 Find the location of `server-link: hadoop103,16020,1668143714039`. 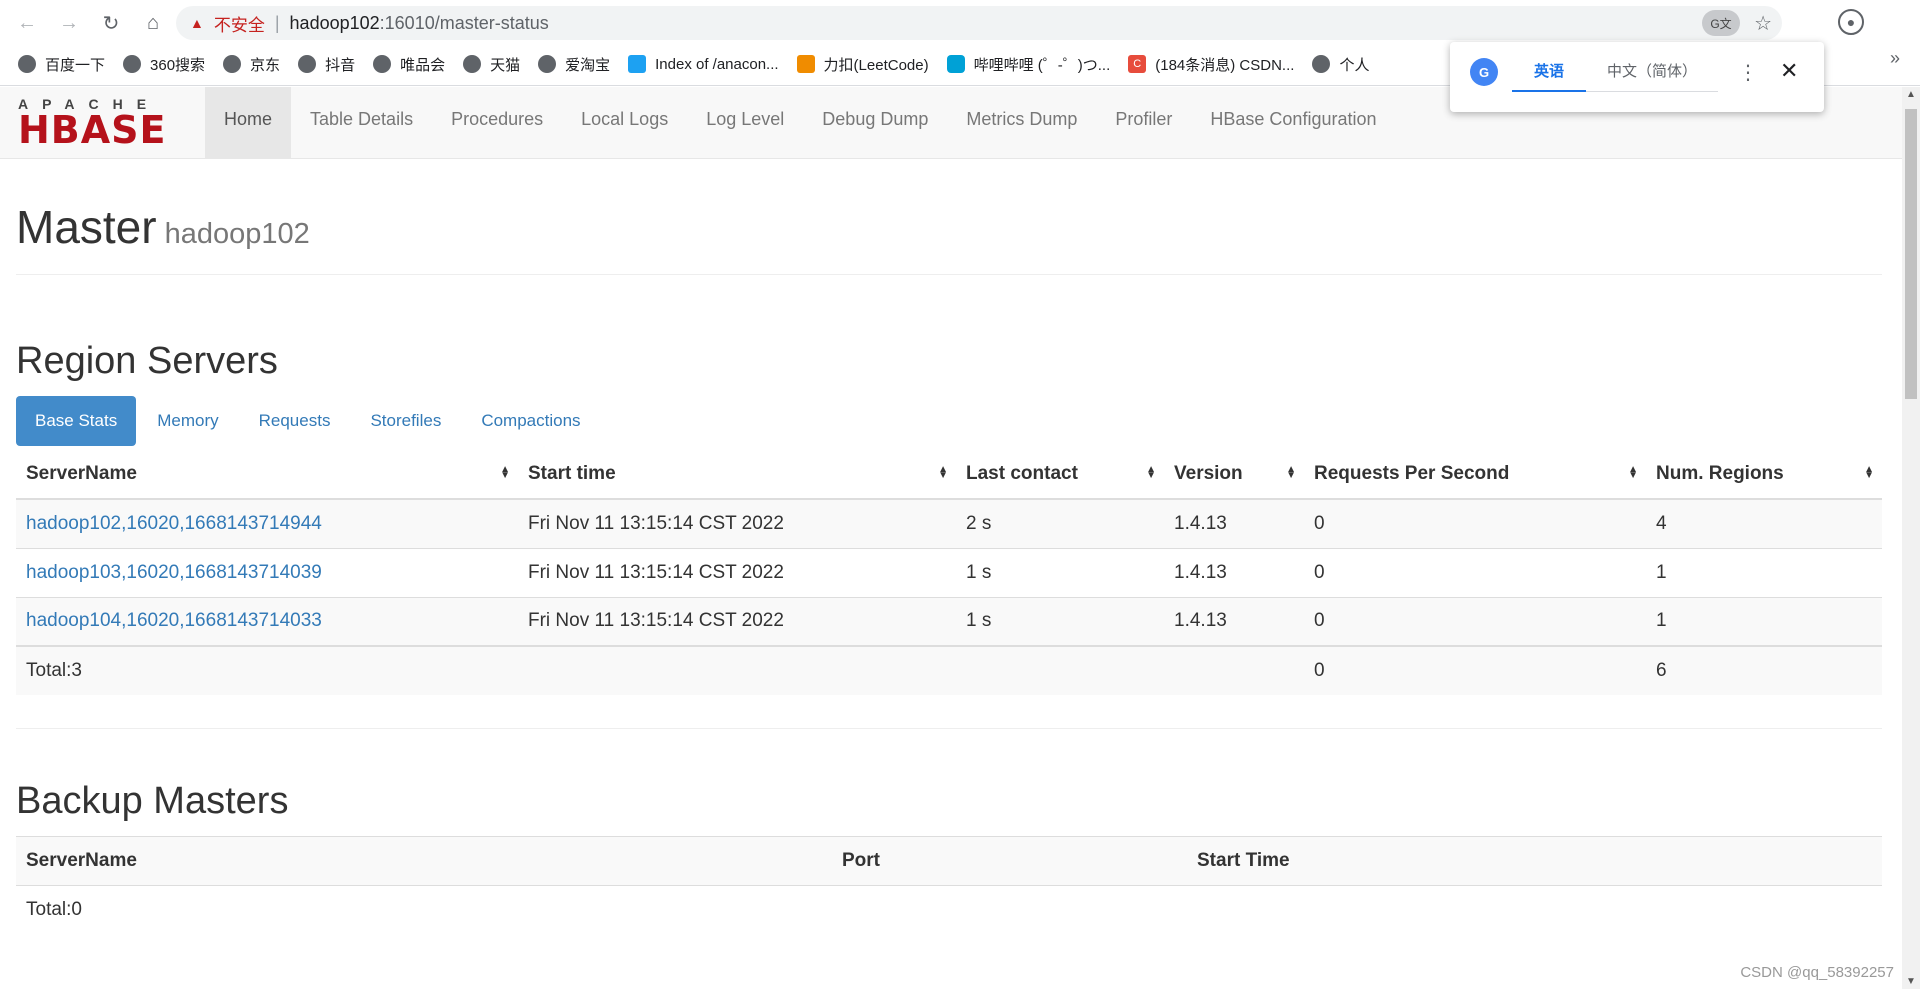

server-link: hadoop103,16020,1668143714039 is located at coordinates (174, 572).